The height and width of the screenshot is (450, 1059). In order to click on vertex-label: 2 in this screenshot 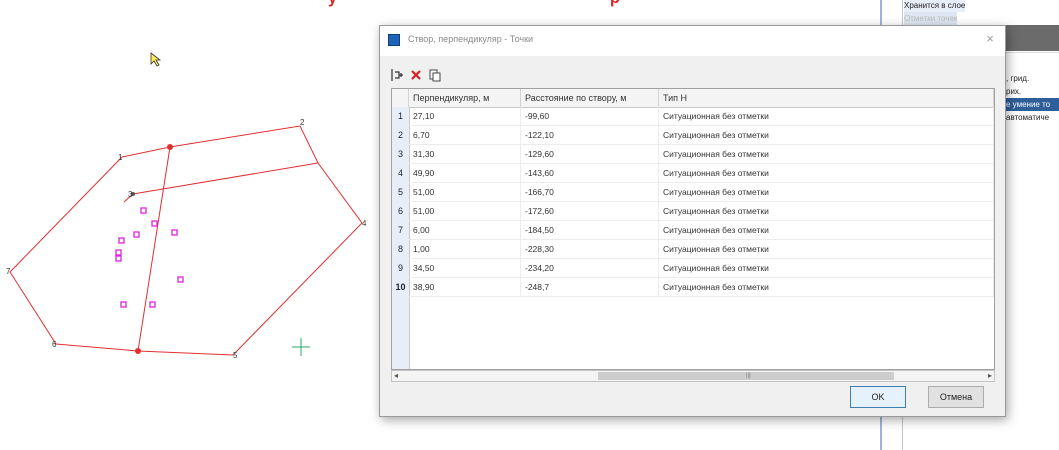, I will do `click(302, 122)`.